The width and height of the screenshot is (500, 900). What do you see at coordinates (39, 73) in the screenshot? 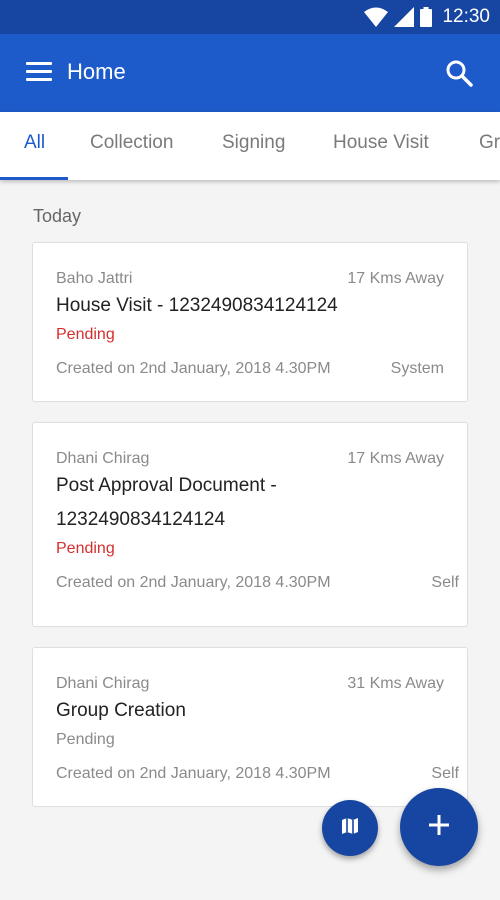
I see `menu-icon` at bounding box center [39, 73].